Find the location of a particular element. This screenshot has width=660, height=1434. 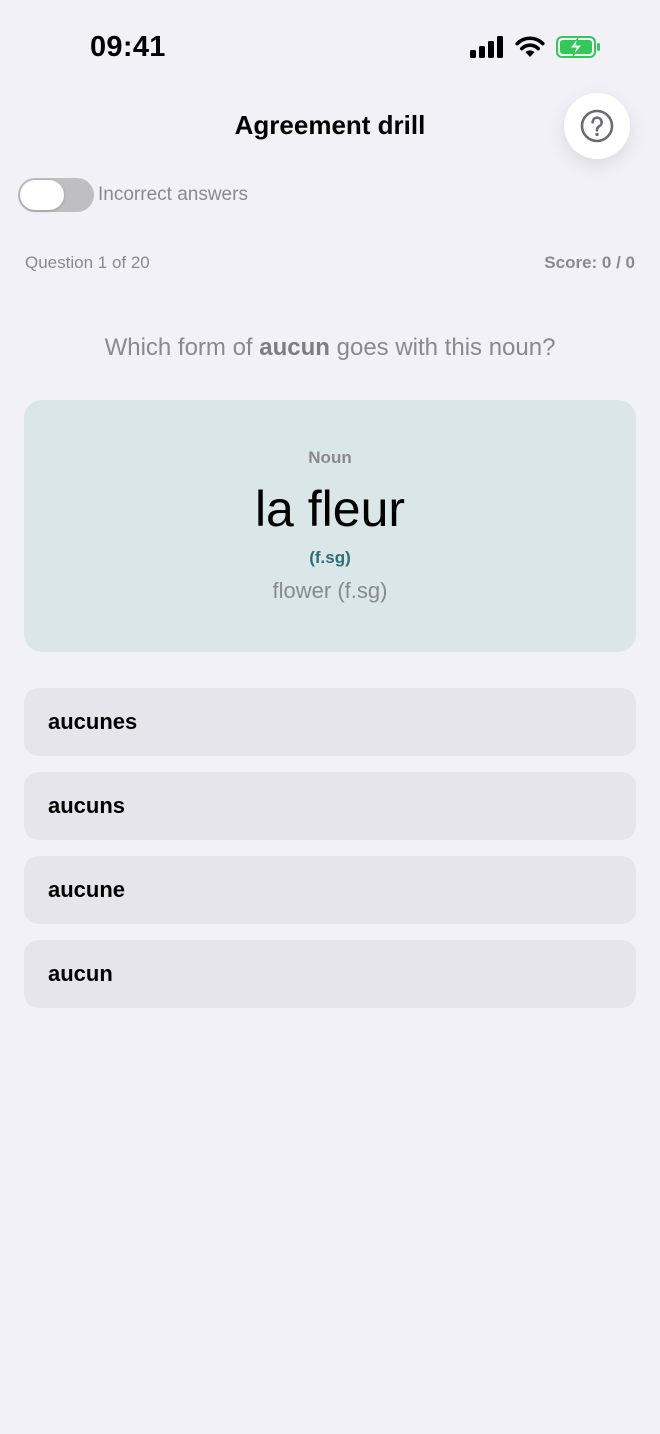

status-time: 09:41 is located at coordinates (128, 47).